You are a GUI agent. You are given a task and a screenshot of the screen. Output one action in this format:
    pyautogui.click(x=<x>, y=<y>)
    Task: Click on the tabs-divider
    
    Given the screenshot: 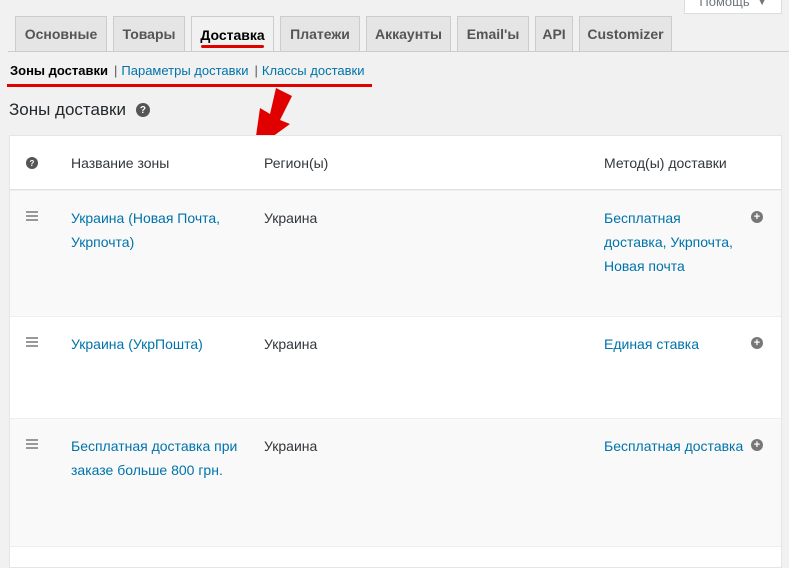 What is the action you would take?
    pyautogui.click(x=398, y=51)
    